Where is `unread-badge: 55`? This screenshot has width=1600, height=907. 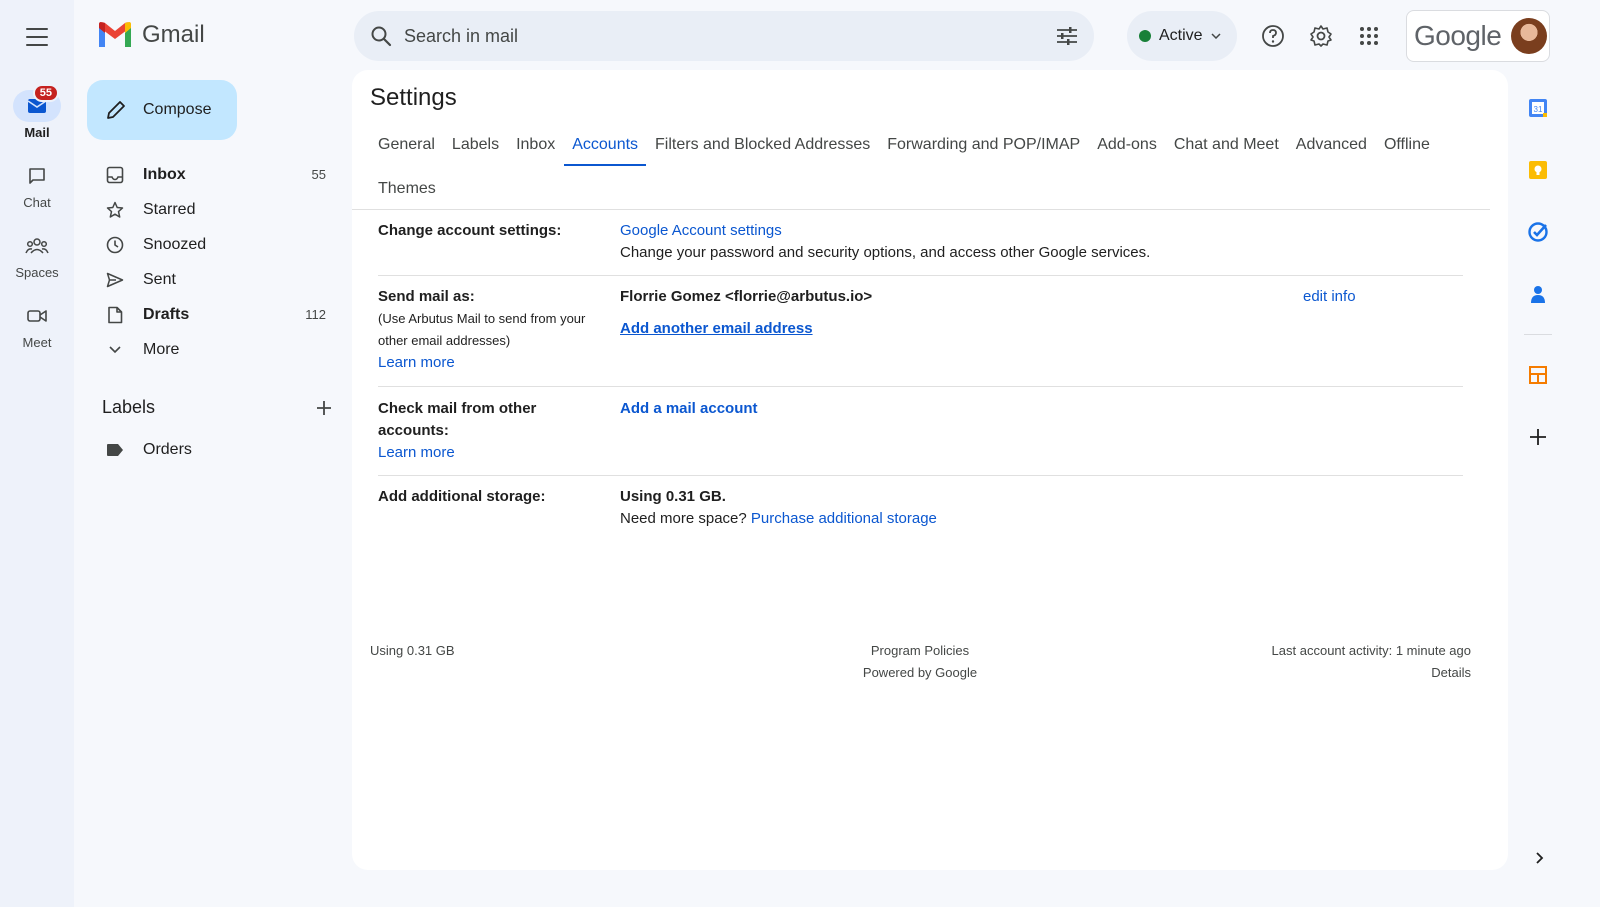 unread-badge: 55 is located at coordinates (45, 93).